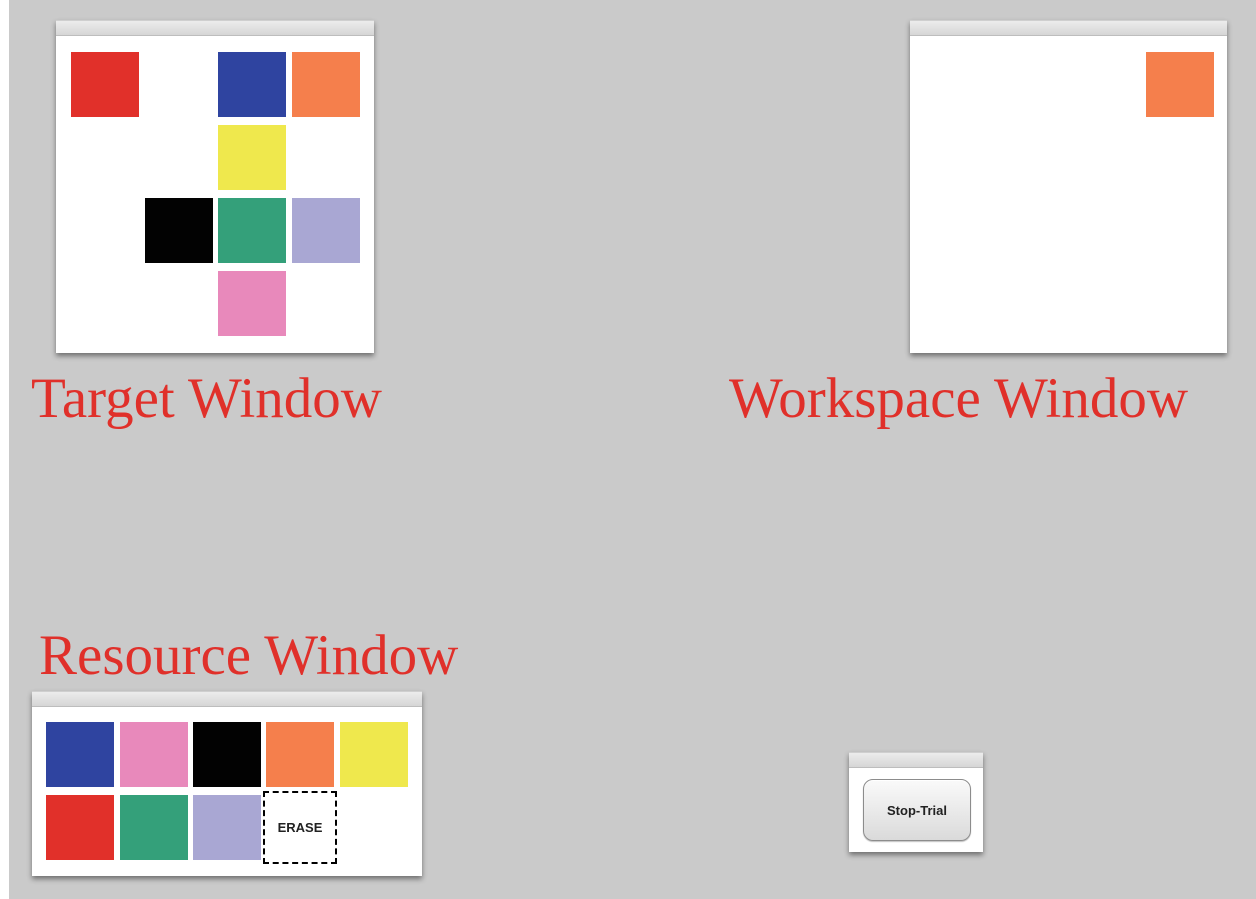 This screenshot has width=1256, height=899. Describe the element at coordinates (252, 84) in the screenshot. I see `target-swatch-blue` at that location.